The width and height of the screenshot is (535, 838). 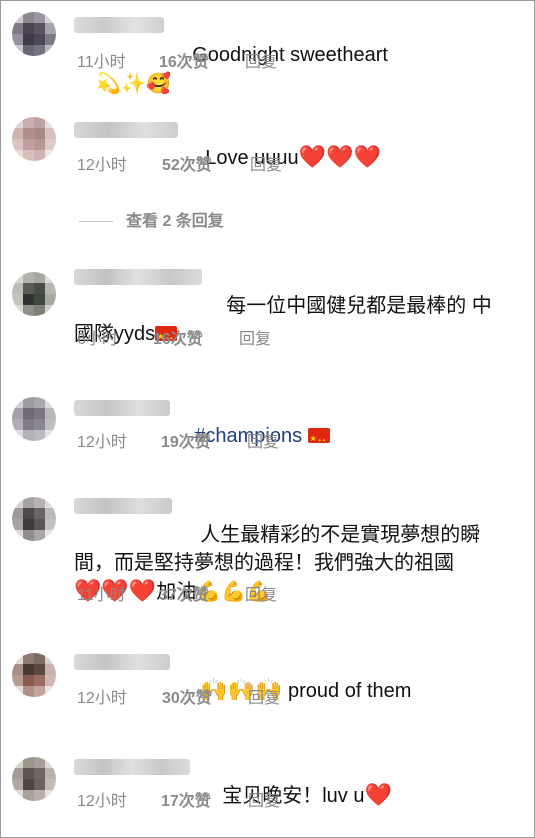 What do you see at coordinates (175, 221) in the screenshot?
I see `view-replies-label: 查看 2 条回复` at bounding box center [175, 221].